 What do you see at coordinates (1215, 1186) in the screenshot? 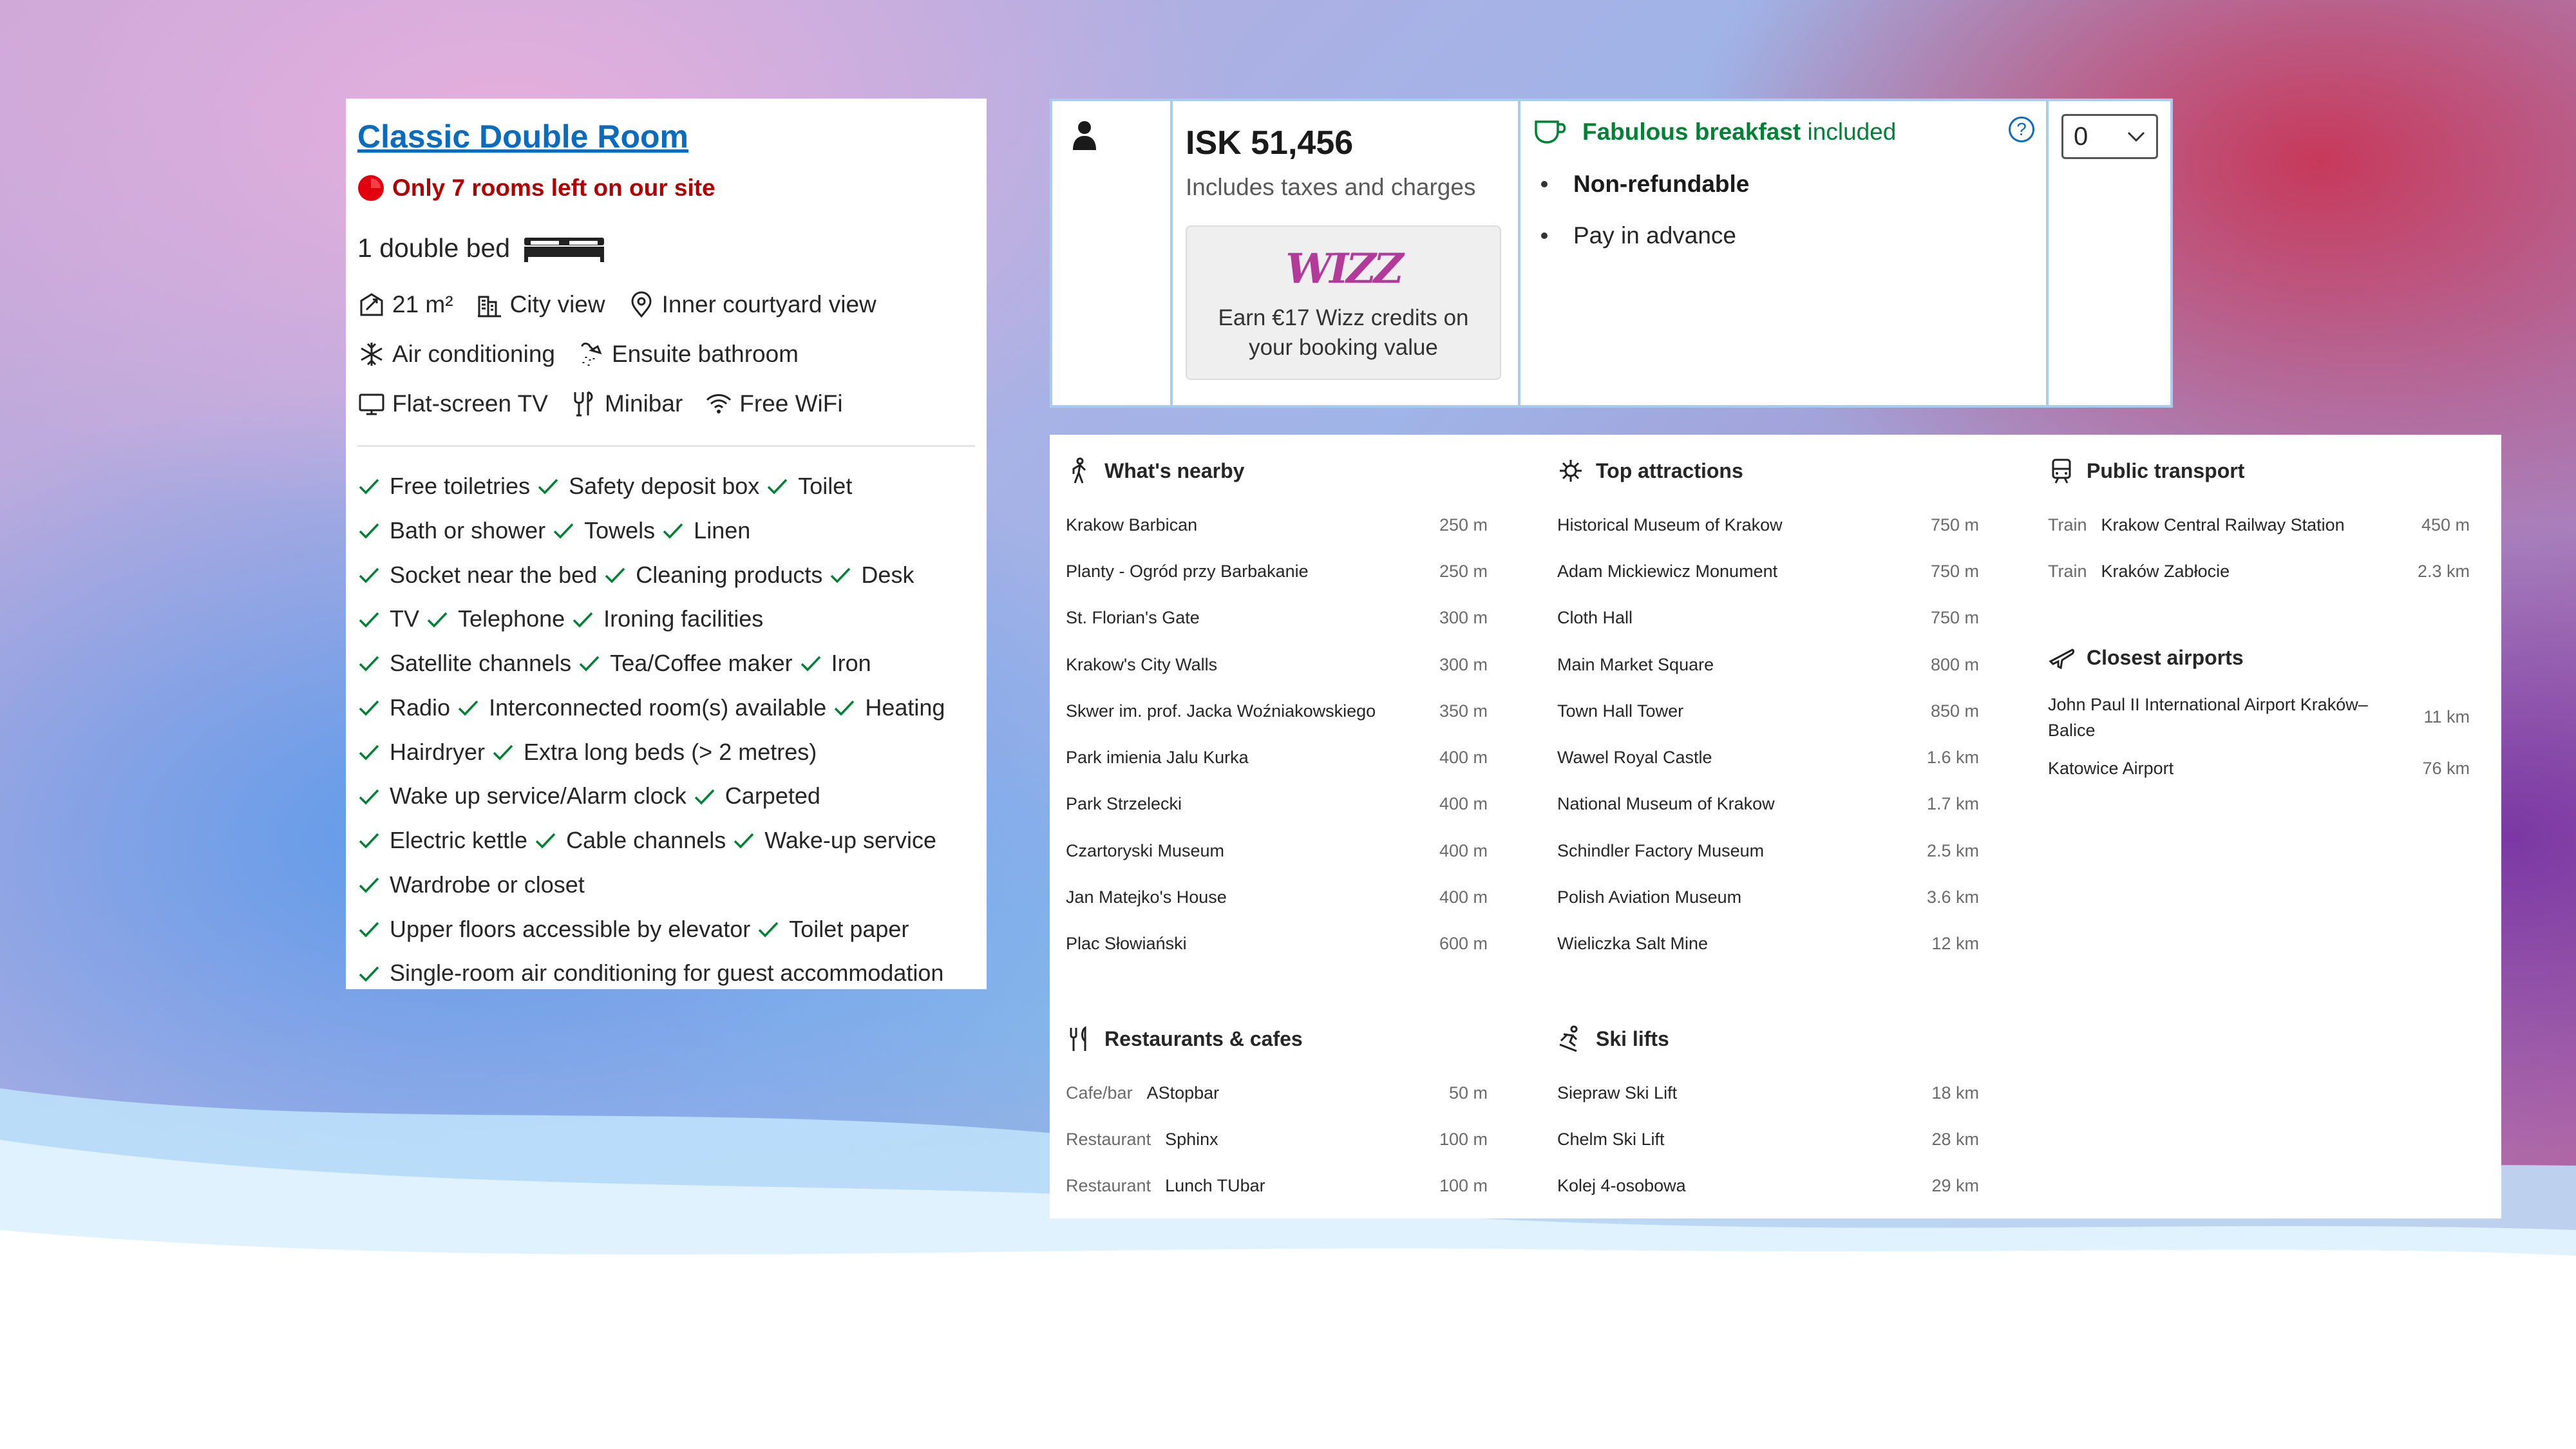
I see `place-name: Lunch TUbar` at bounding box center [1215, 1186].